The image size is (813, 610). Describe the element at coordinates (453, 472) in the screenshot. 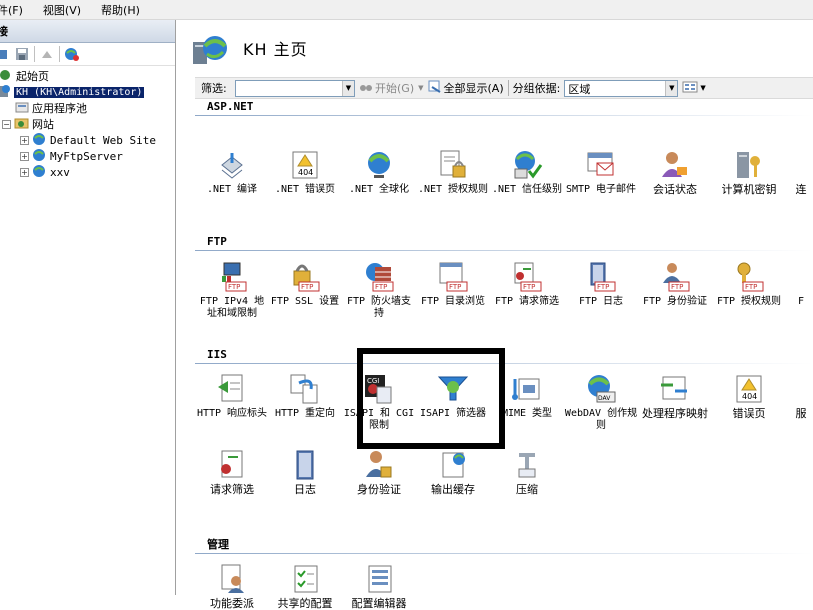

I see `feature-output-caching: 输出缓存` at that location.